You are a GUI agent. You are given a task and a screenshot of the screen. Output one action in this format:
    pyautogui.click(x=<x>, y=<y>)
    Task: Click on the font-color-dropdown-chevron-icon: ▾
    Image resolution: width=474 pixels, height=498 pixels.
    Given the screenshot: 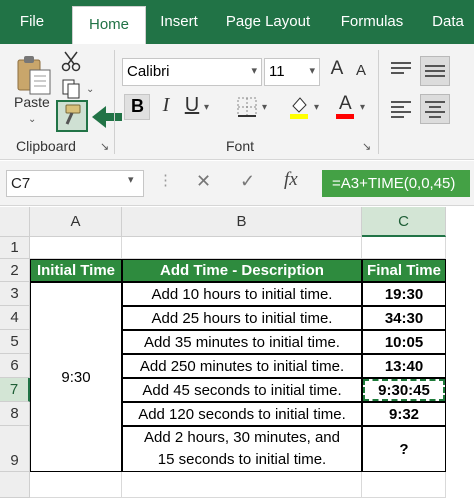 What is the action you would take?
    pyautogui.click(x=362, y=107)
    